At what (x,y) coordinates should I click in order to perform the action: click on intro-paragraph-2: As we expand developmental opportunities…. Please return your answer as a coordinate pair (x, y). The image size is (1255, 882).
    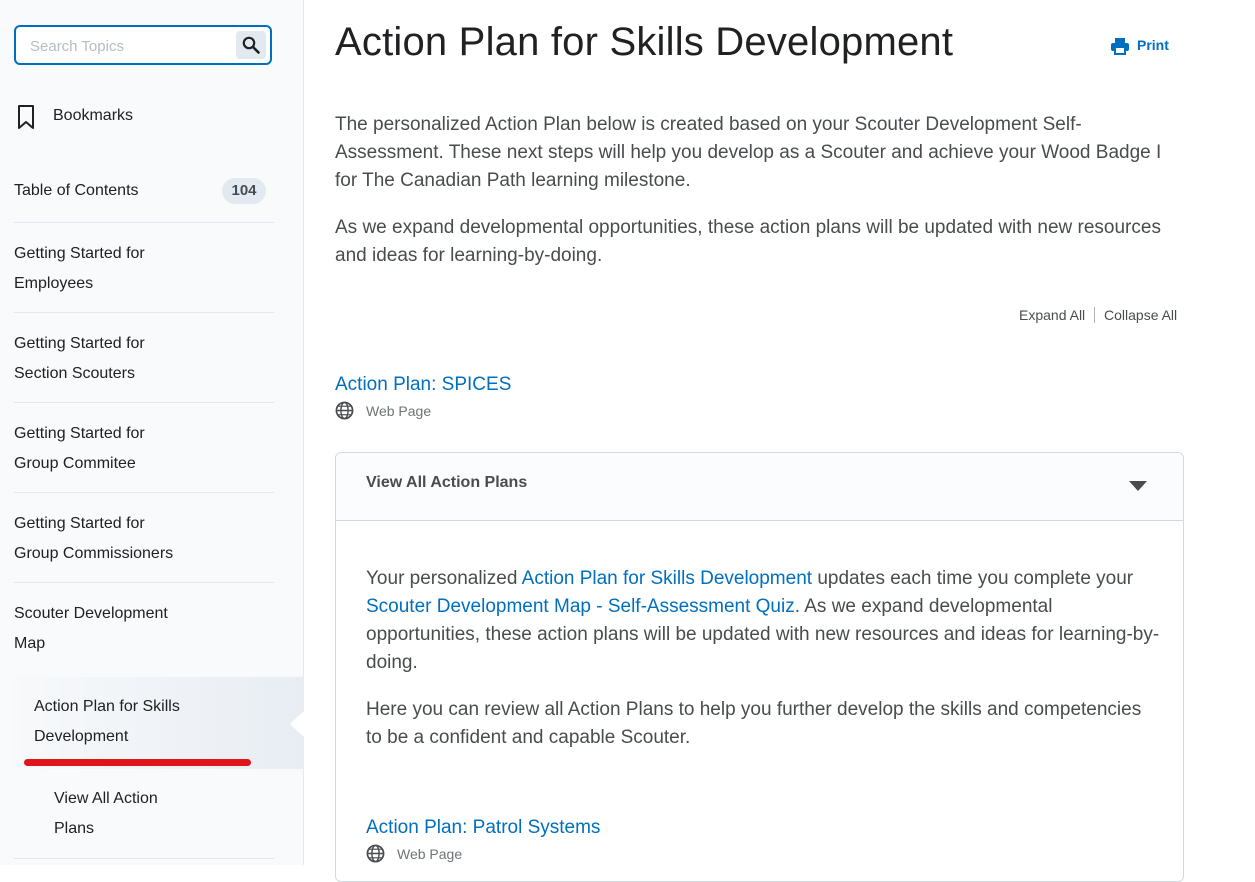
    Looking at the image, I should click on (748, 241).